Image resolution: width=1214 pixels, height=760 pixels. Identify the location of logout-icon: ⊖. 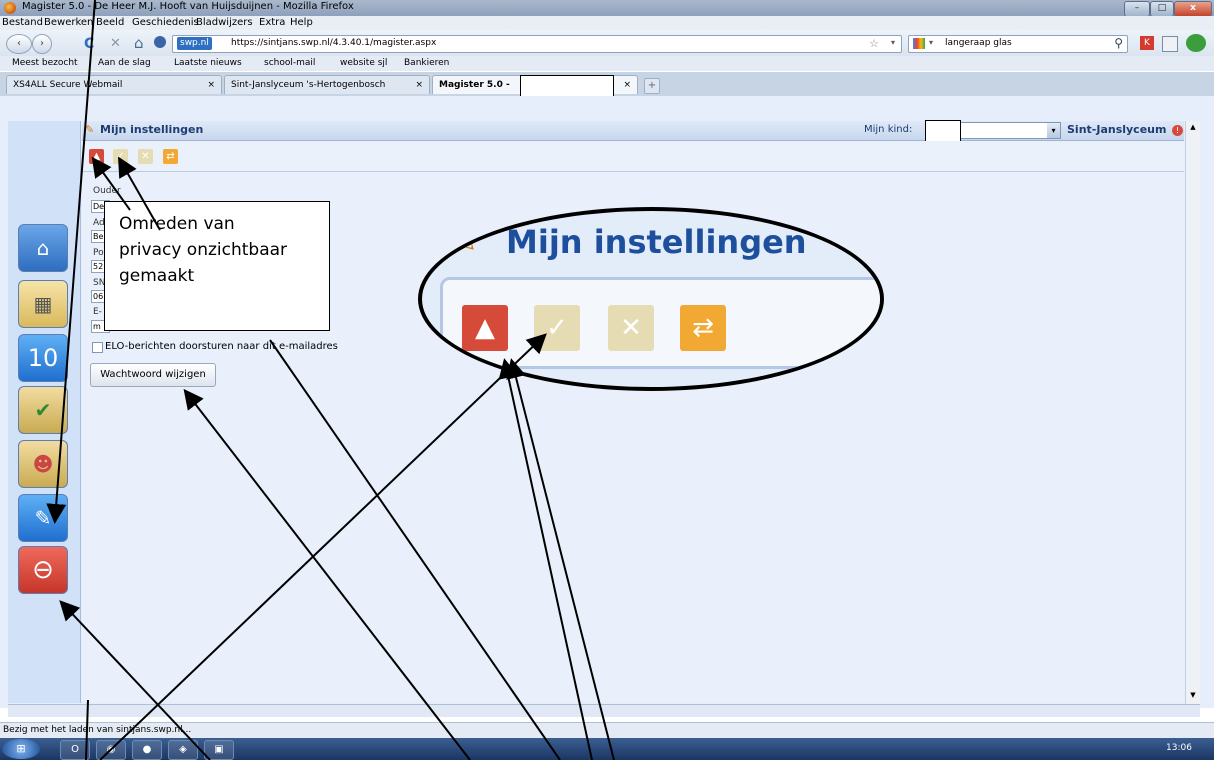
(43, 570).